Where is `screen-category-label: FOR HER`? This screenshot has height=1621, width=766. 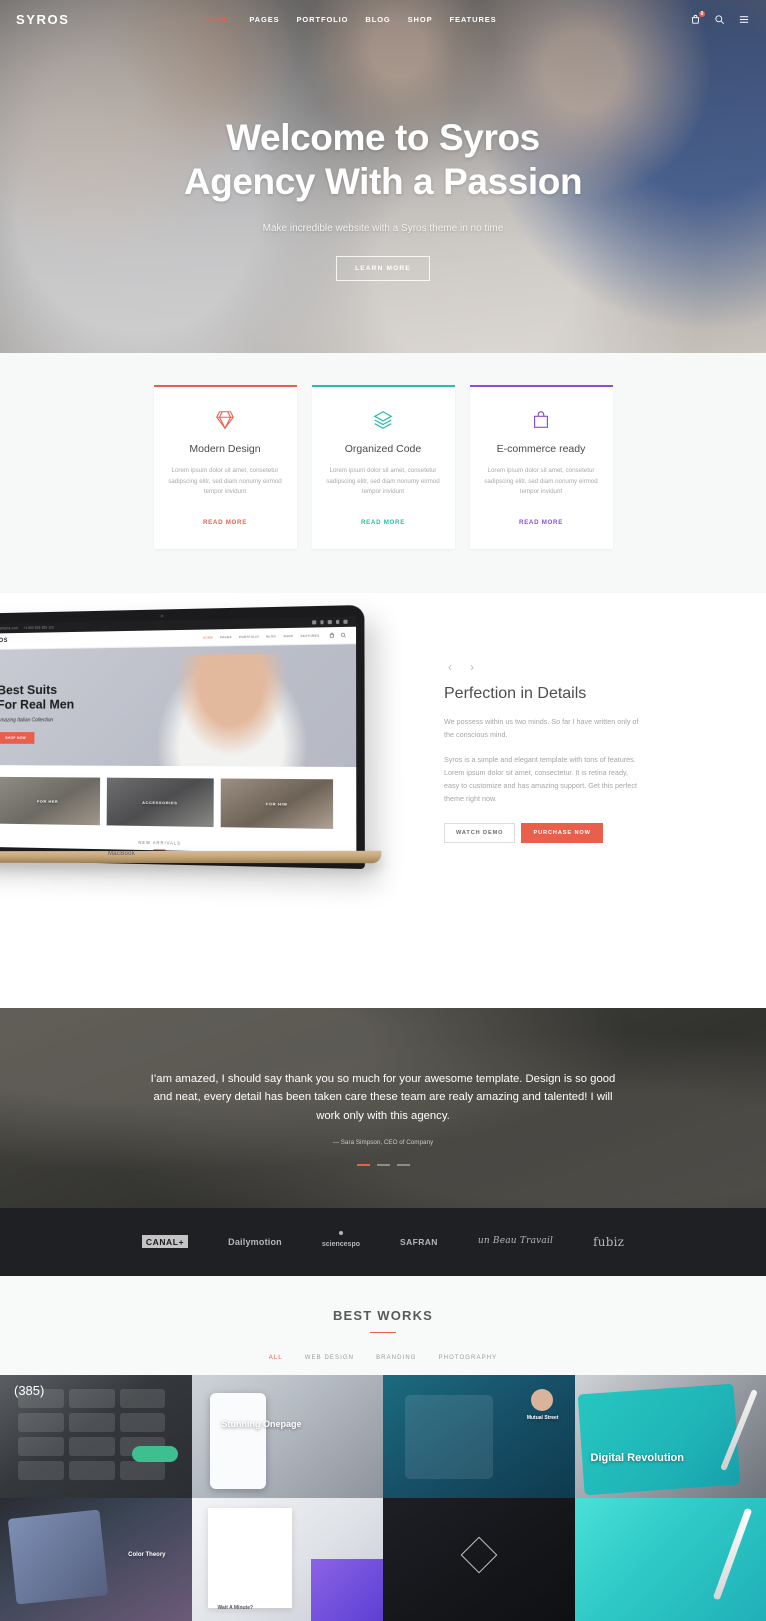
screen-category-label: FOR HER is located at coordinates (47, 800).